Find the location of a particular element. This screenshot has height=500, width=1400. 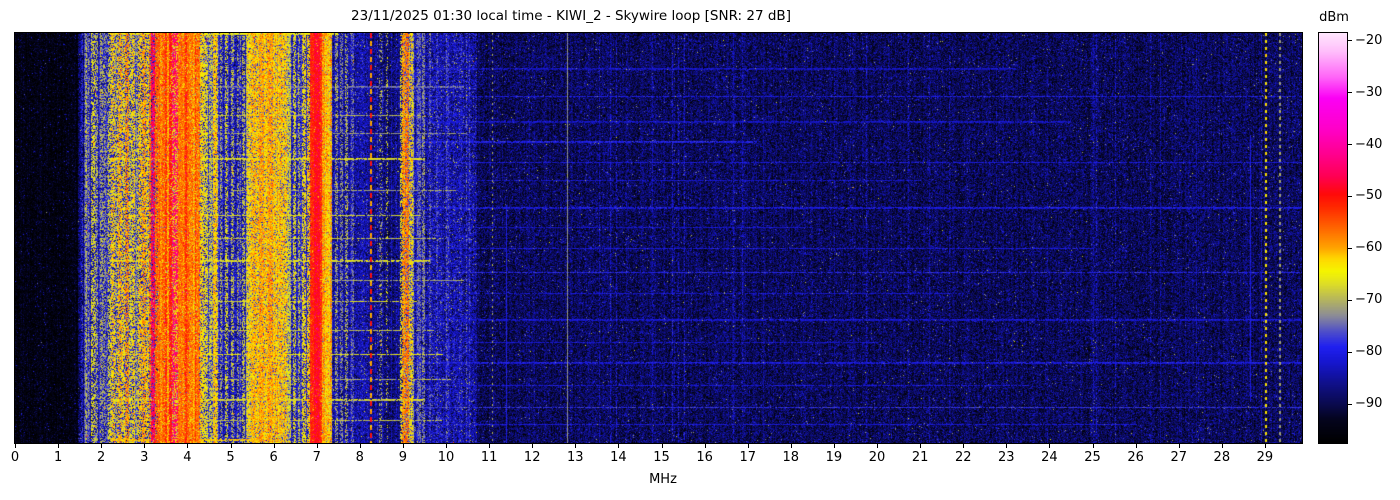

x-tick-label: 18 is located at coordinates (791, 457).